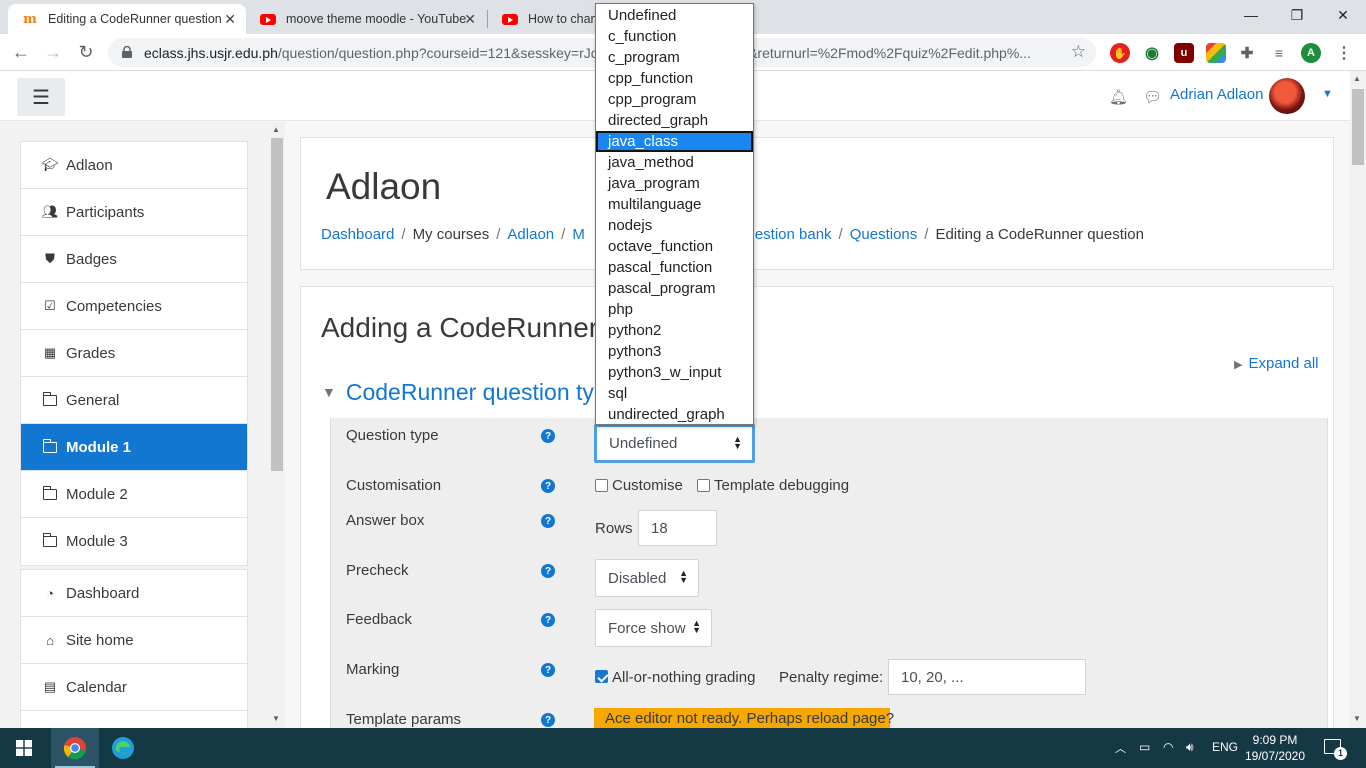 The height and width of the screenshot is (768, 1366). What do you see at coordinates (1287, 96) in the screenshot?
I see `user-avatar` at bounding box center [1287, 96].